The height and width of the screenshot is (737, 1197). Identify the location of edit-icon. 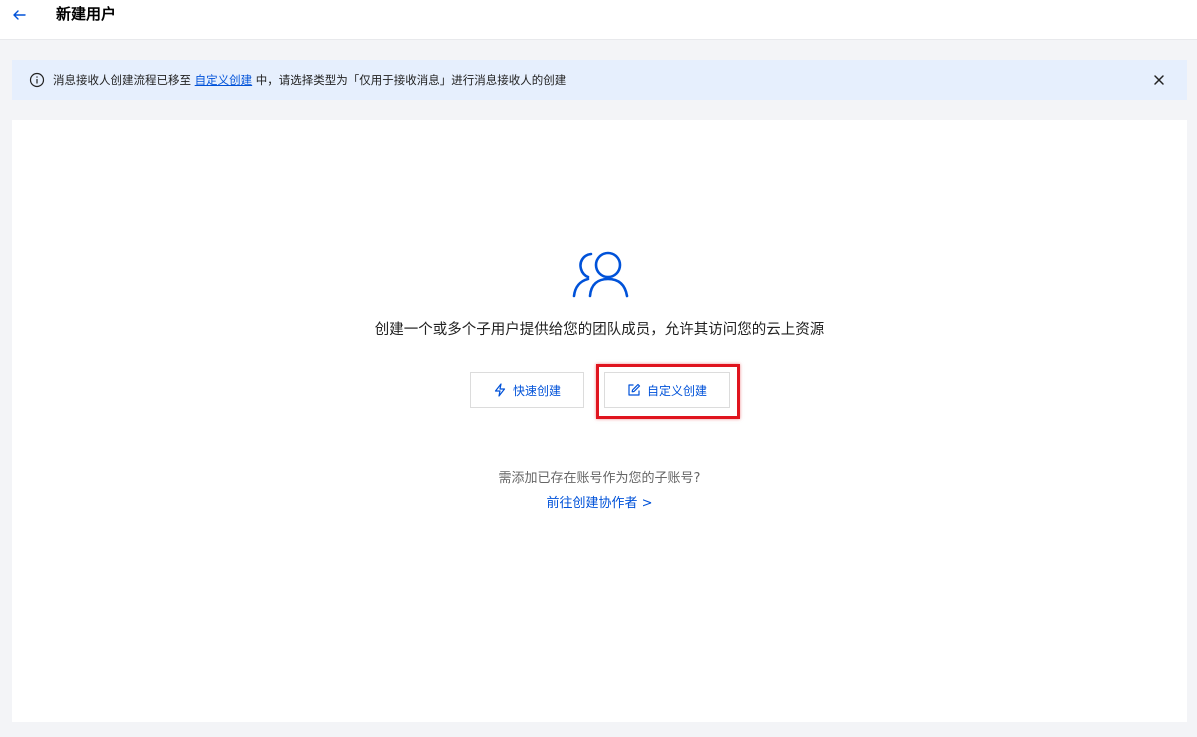
(634, 389).